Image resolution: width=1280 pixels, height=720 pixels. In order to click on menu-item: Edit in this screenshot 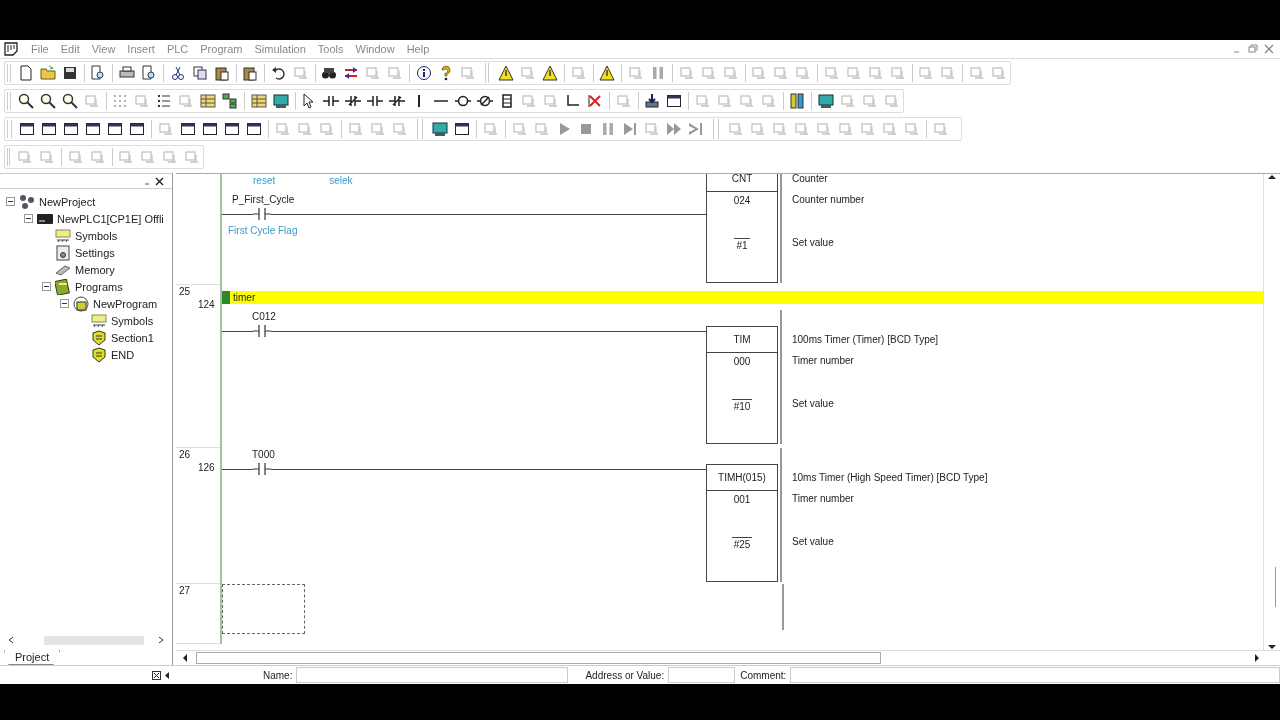, I will do `click(71, 49)`.